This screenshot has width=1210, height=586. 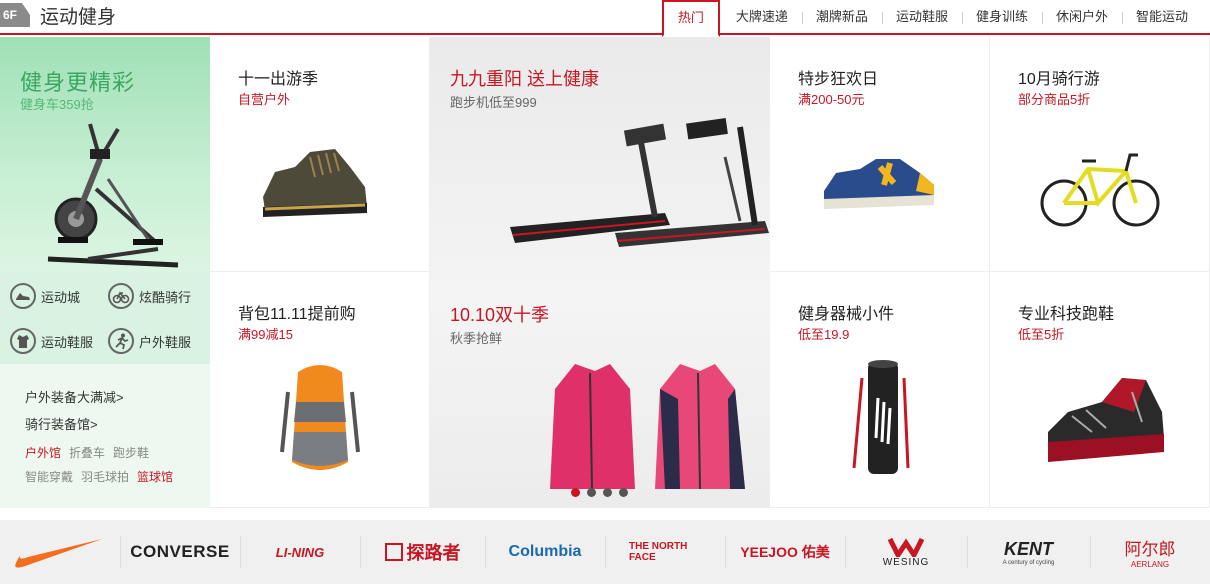 I want to click on backpack-image, so click(x=320, y=417).